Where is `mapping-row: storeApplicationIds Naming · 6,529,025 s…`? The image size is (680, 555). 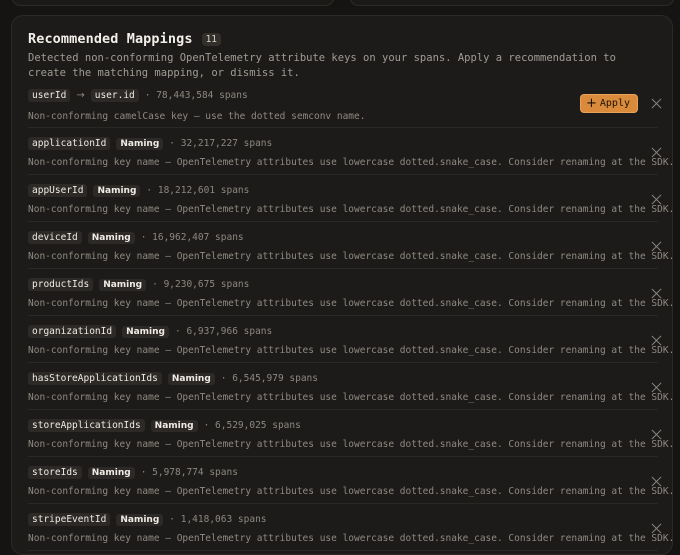
mapping-row: storeApplicationIds Naming · 6,529,025 s… is located at coordinates (351, 433).